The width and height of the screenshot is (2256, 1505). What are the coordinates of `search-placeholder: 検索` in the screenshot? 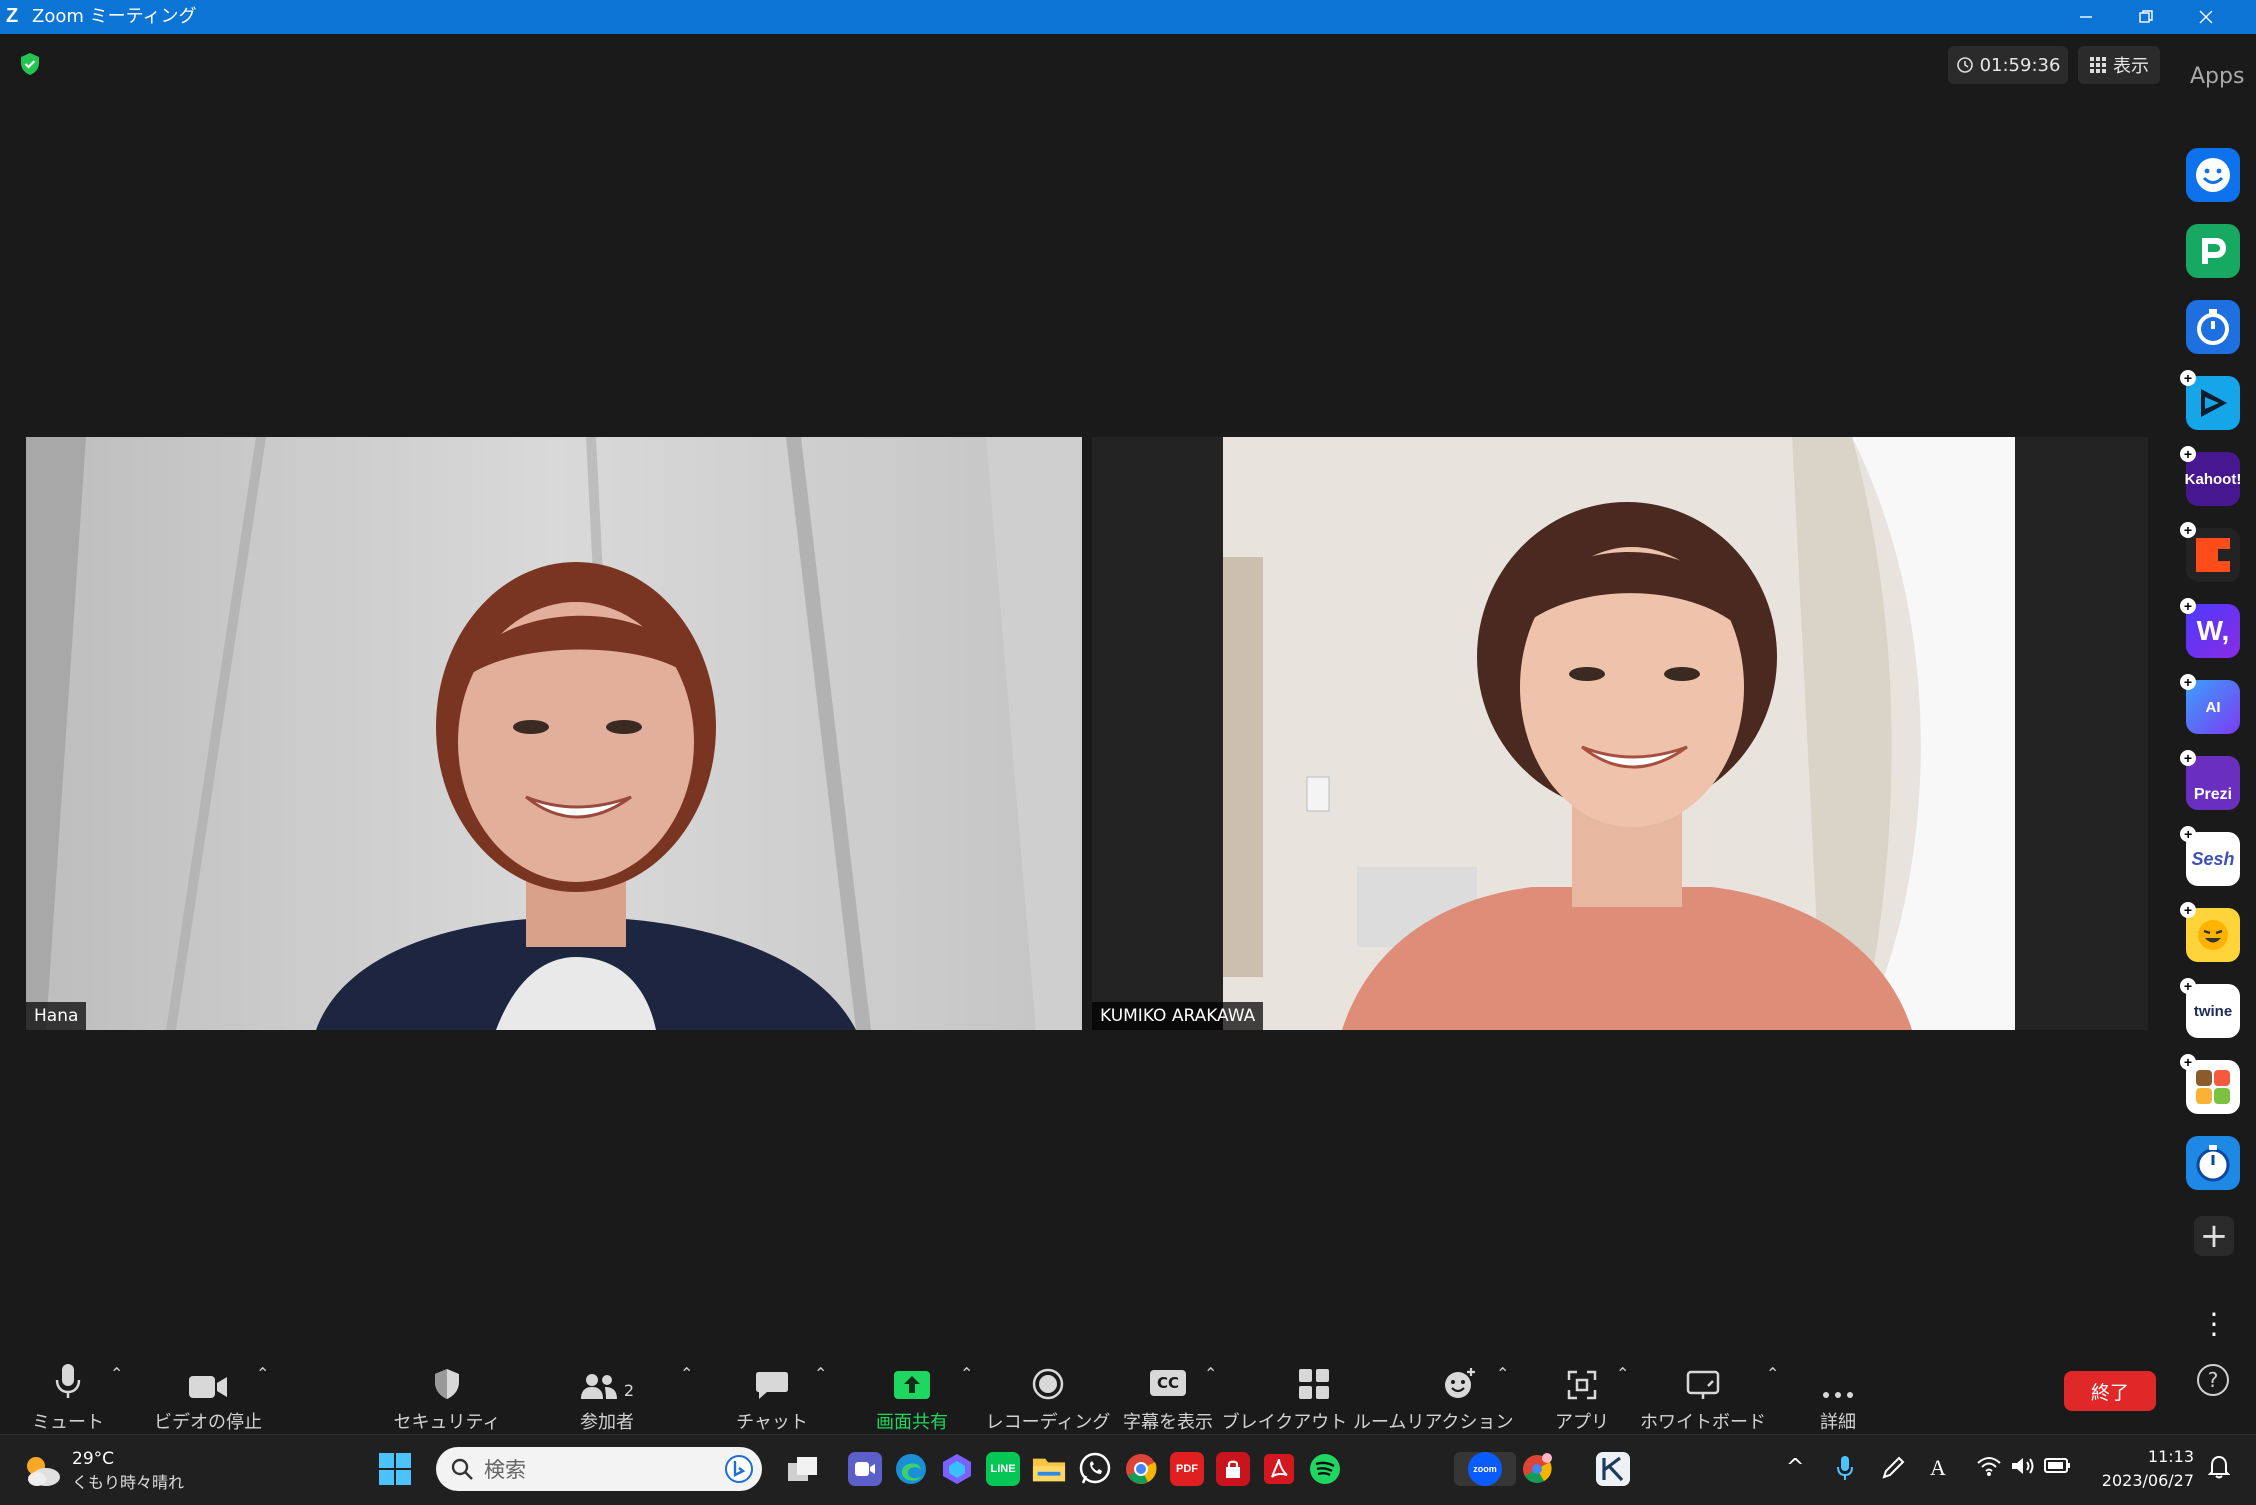 It's located at (505, 1470).